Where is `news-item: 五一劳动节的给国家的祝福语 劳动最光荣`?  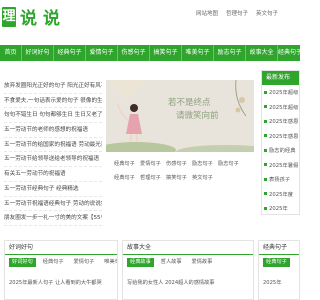
news-item: 五一劳动节的给国家的祝福语 劳动最光荣 is located at coordinates (53, 145).